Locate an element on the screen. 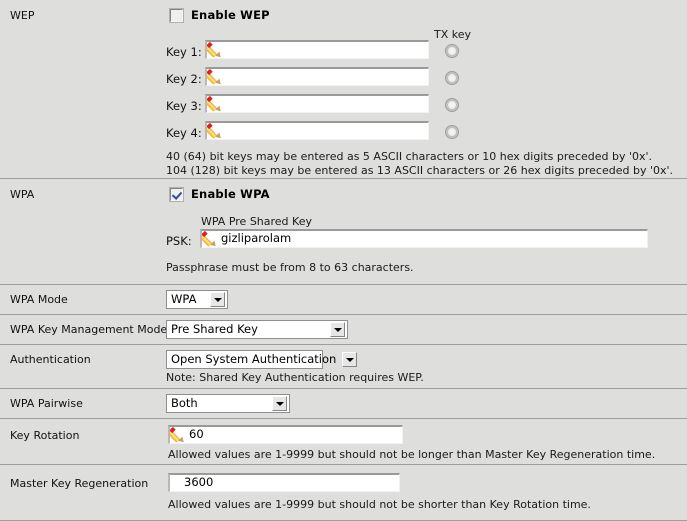  enable-wep-row: Enable WEP is located at coordinates (219, 15).